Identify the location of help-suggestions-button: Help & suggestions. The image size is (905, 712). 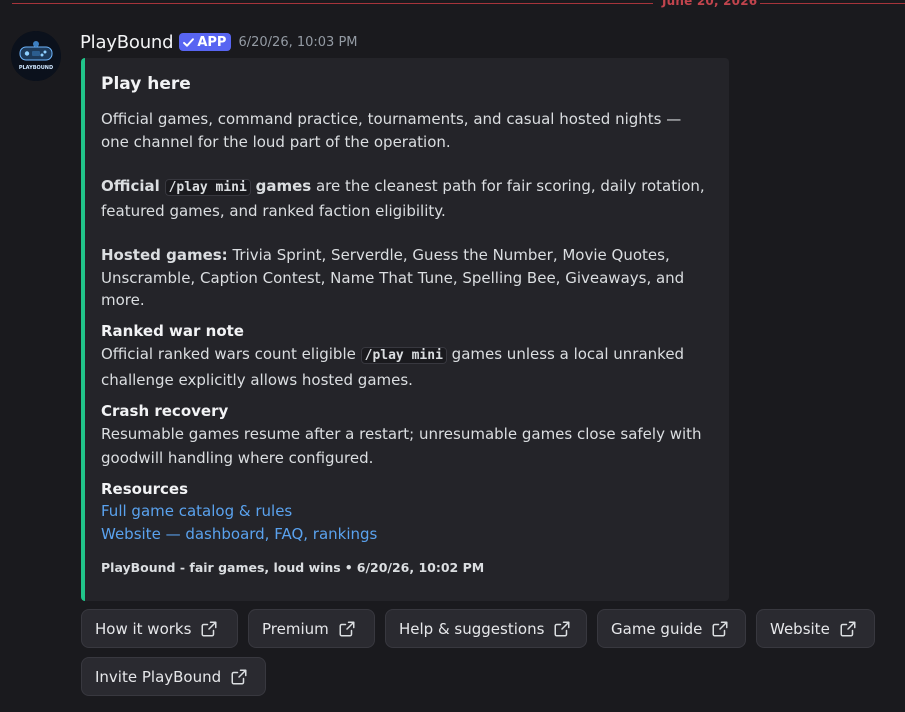
(486, 628).